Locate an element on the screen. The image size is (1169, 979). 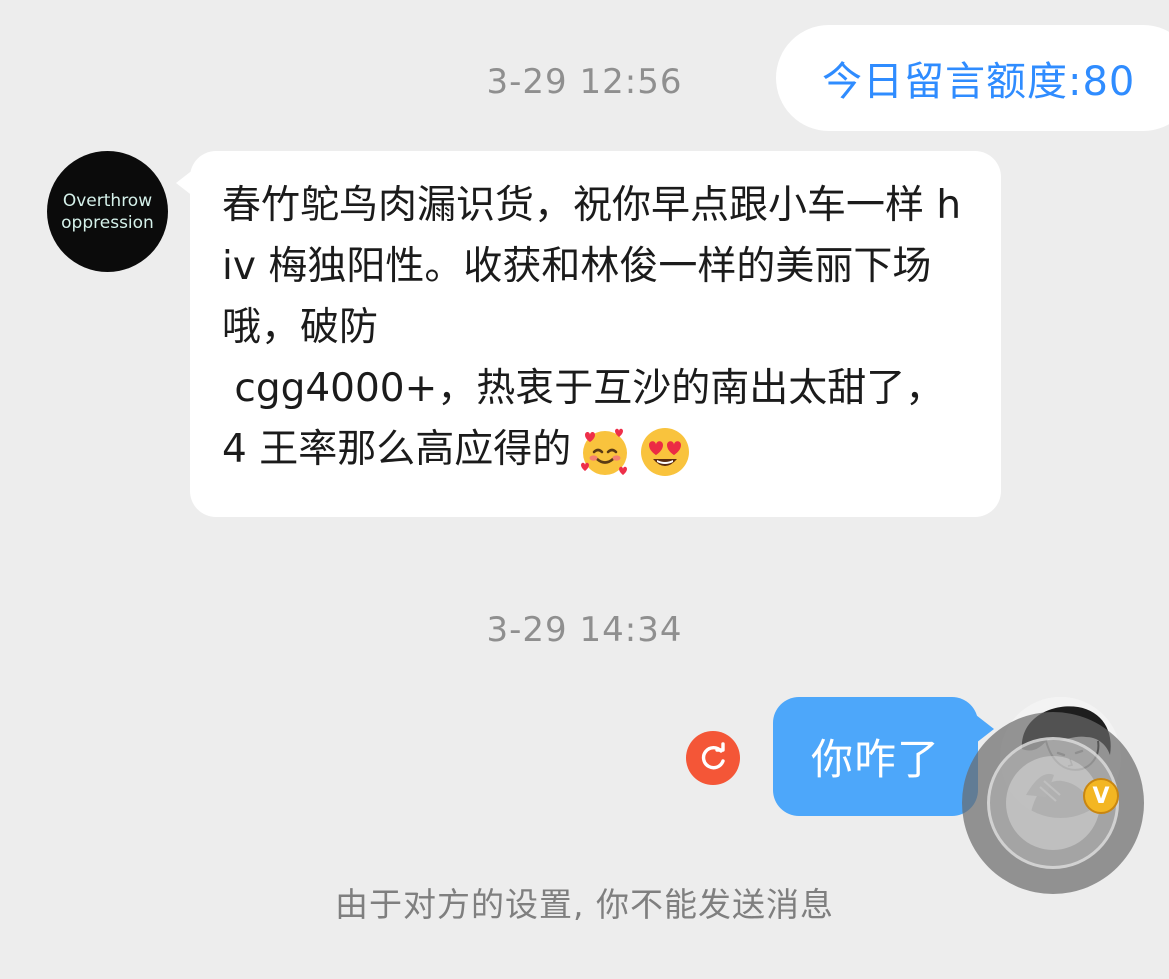
refresh-icon is located at coordinates (713, 756).